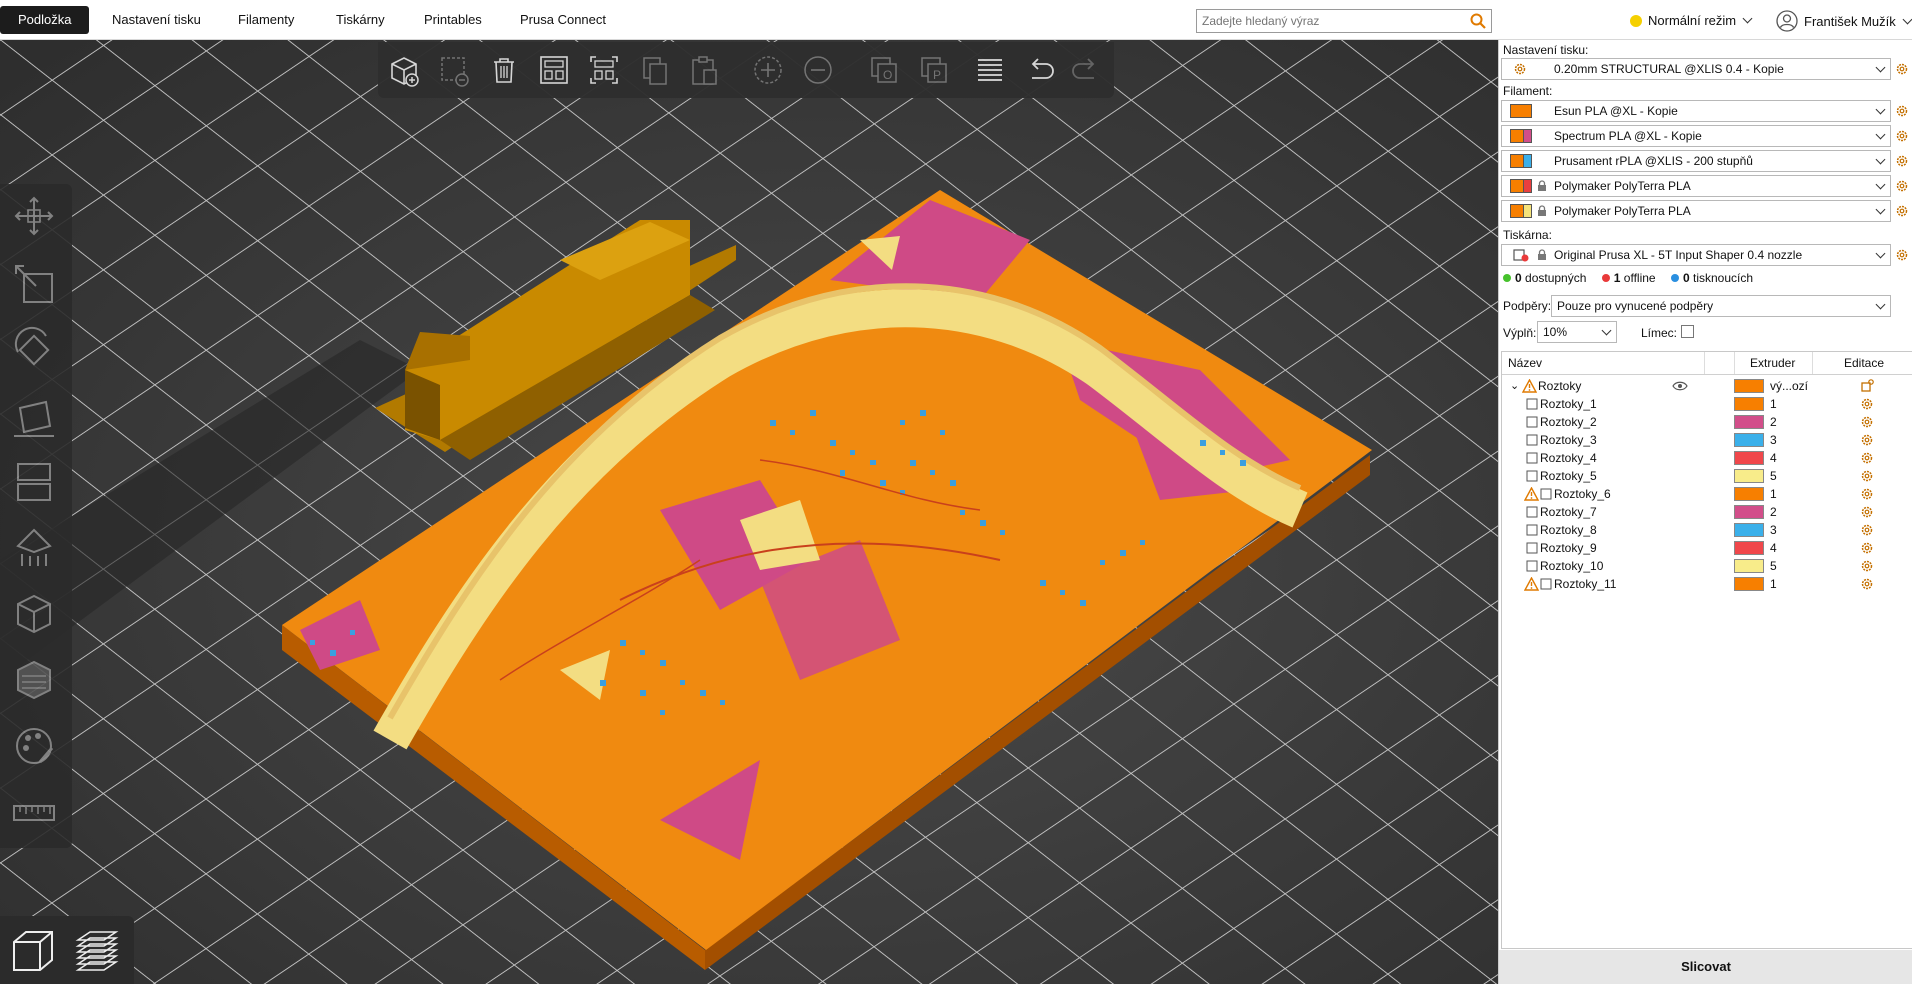  Describe the element at coordinates (1705, 967) in the screenshot. I see `slice-button: Slicovat` at that location.